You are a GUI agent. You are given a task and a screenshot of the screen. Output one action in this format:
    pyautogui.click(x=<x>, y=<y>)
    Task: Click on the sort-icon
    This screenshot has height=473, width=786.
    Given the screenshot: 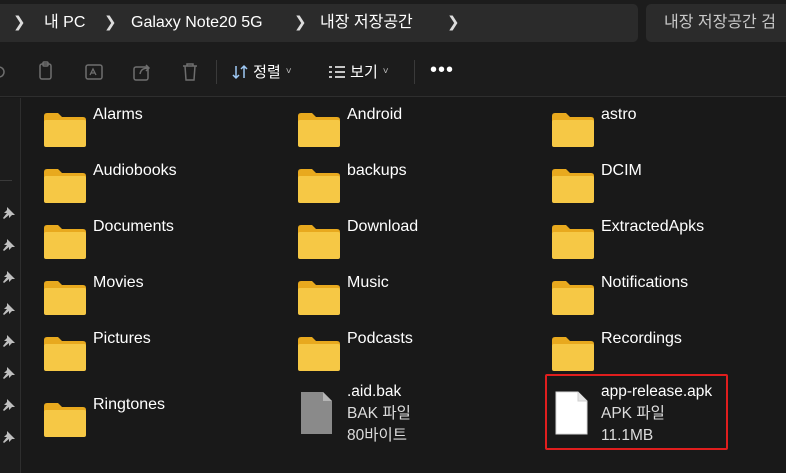 What is the action you would take?
    pyautogui.click(x=240, y=72)
    